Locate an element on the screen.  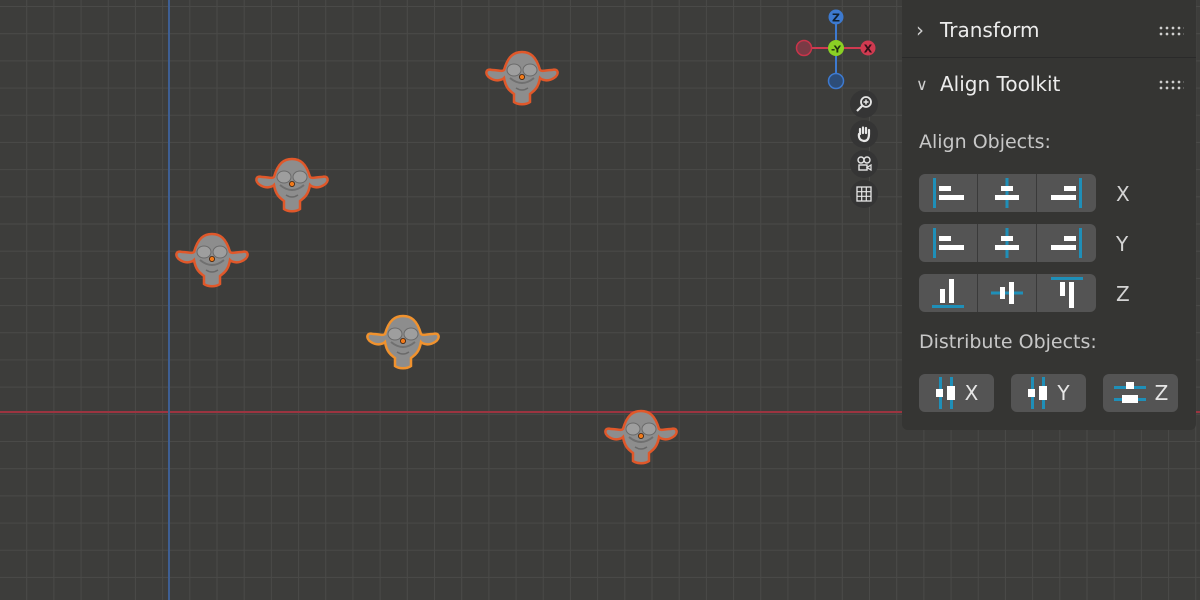
chevron-right-icon: › is located at coordinates (920, 30).